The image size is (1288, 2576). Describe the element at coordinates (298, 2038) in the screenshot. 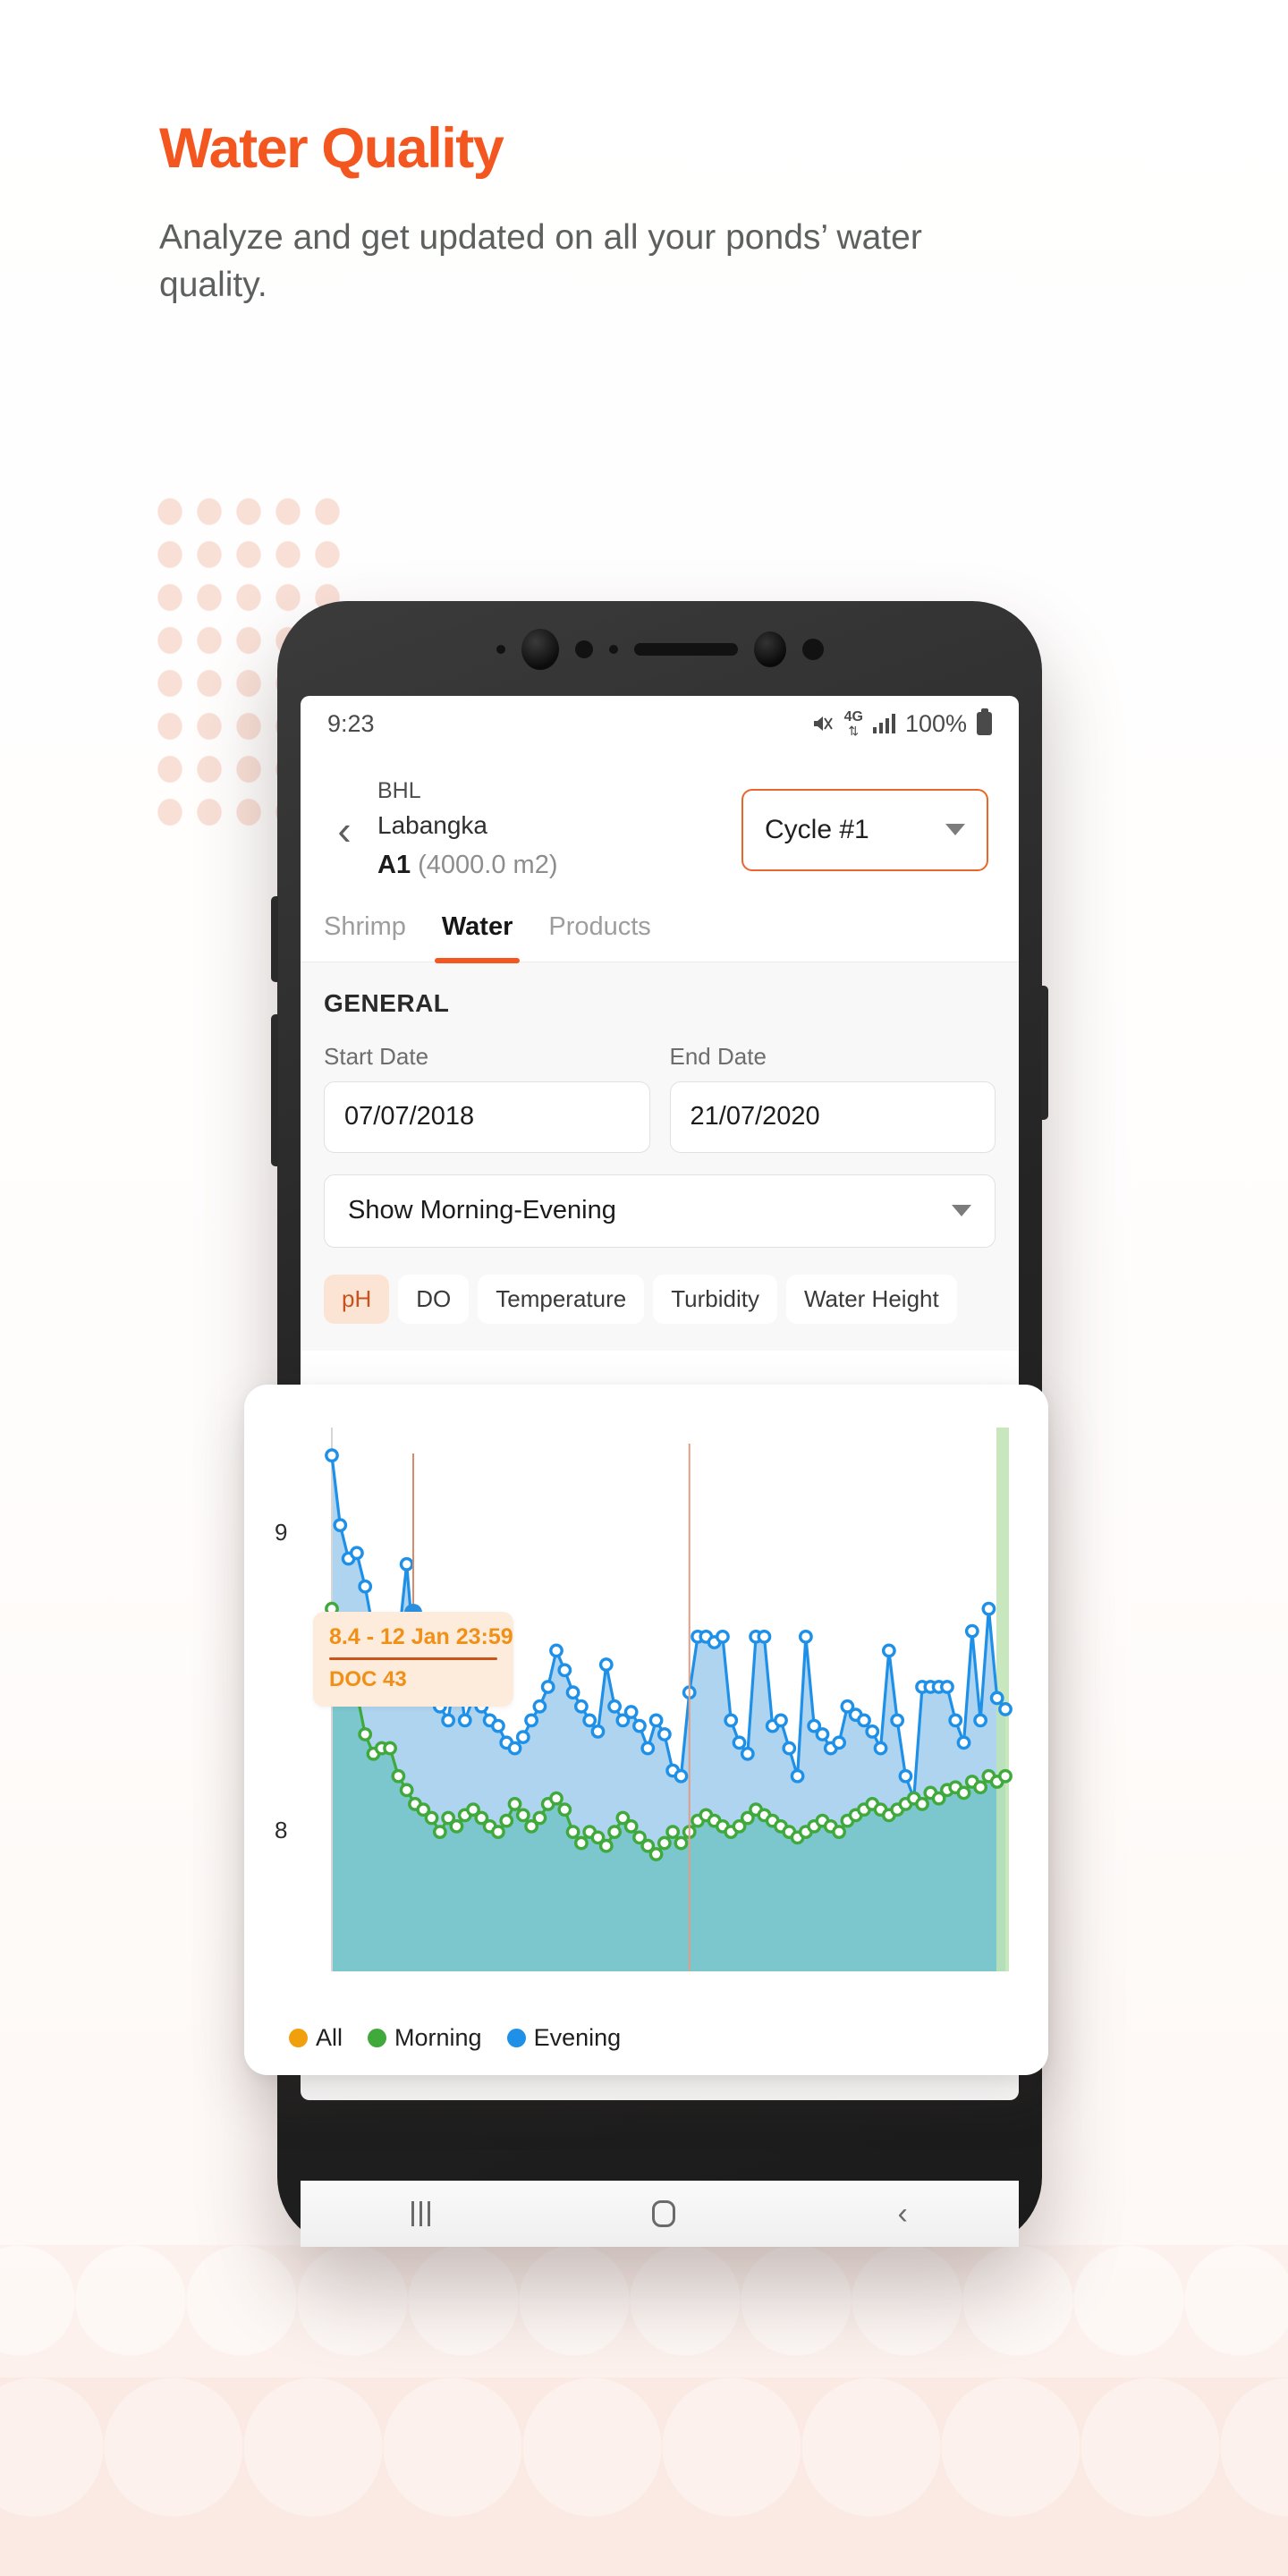

I see `legend-dot-all-icon` at that location.